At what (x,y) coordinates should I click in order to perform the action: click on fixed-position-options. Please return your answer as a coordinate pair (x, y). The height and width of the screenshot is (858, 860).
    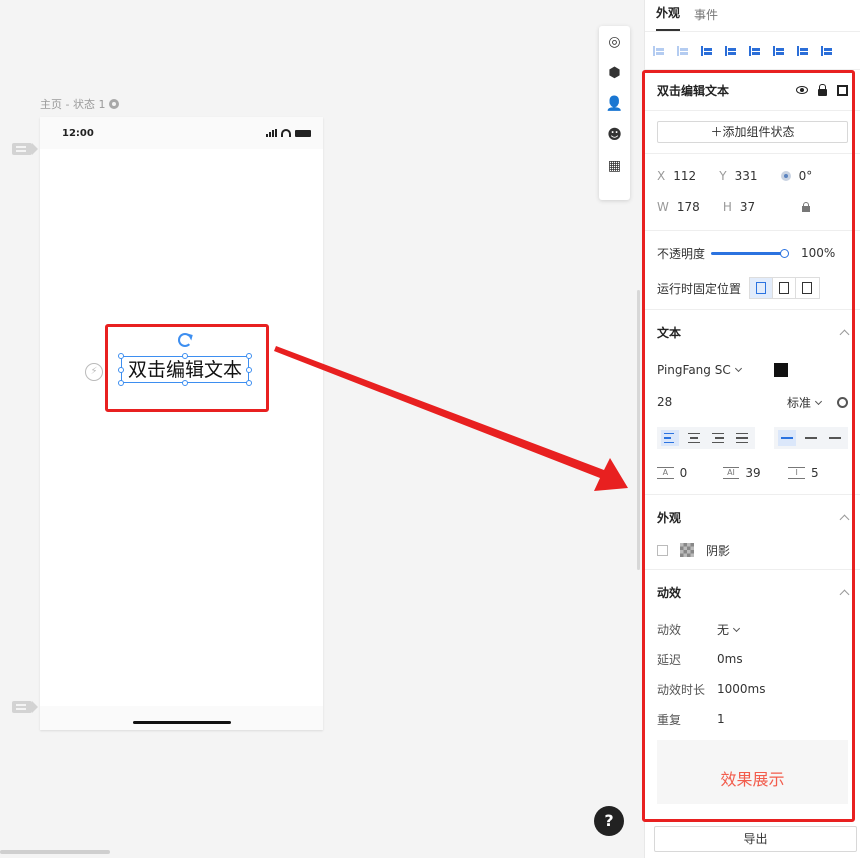
    Looking at the image, I should click on (785, 288).